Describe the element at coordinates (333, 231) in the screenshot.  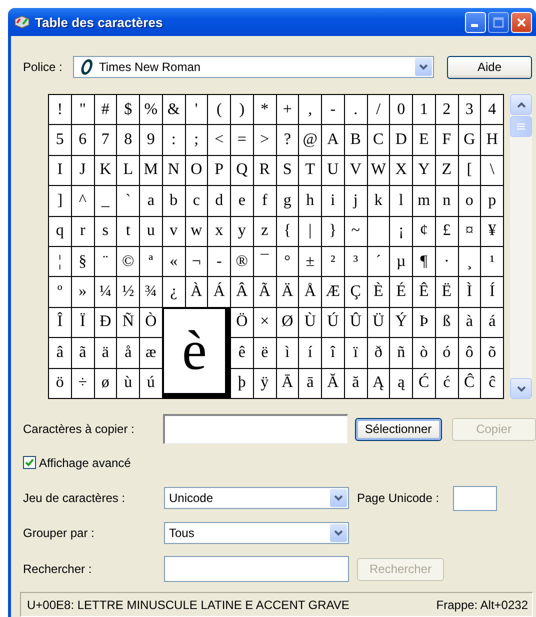
I see `character-cell: }` at that location.